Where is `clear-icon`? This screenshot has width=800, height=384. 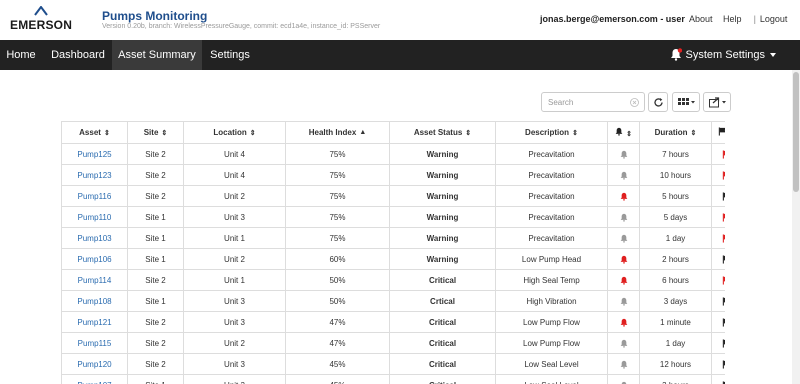
clear-icon is located at coordinates (634, 102).